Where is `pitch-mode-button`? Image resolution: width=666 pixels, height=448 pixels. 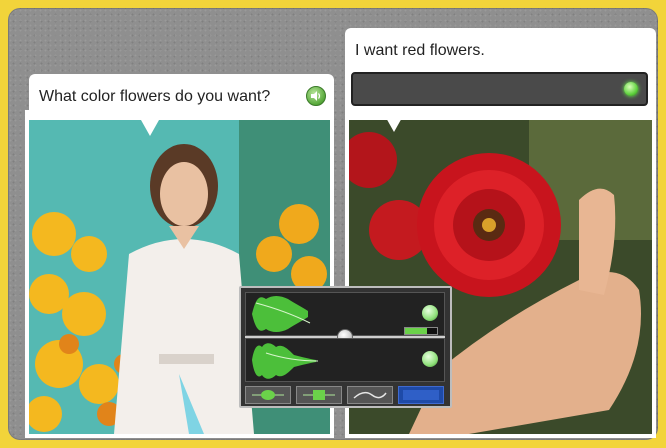
pitch-mode-button is located at coordinates (319, 395).